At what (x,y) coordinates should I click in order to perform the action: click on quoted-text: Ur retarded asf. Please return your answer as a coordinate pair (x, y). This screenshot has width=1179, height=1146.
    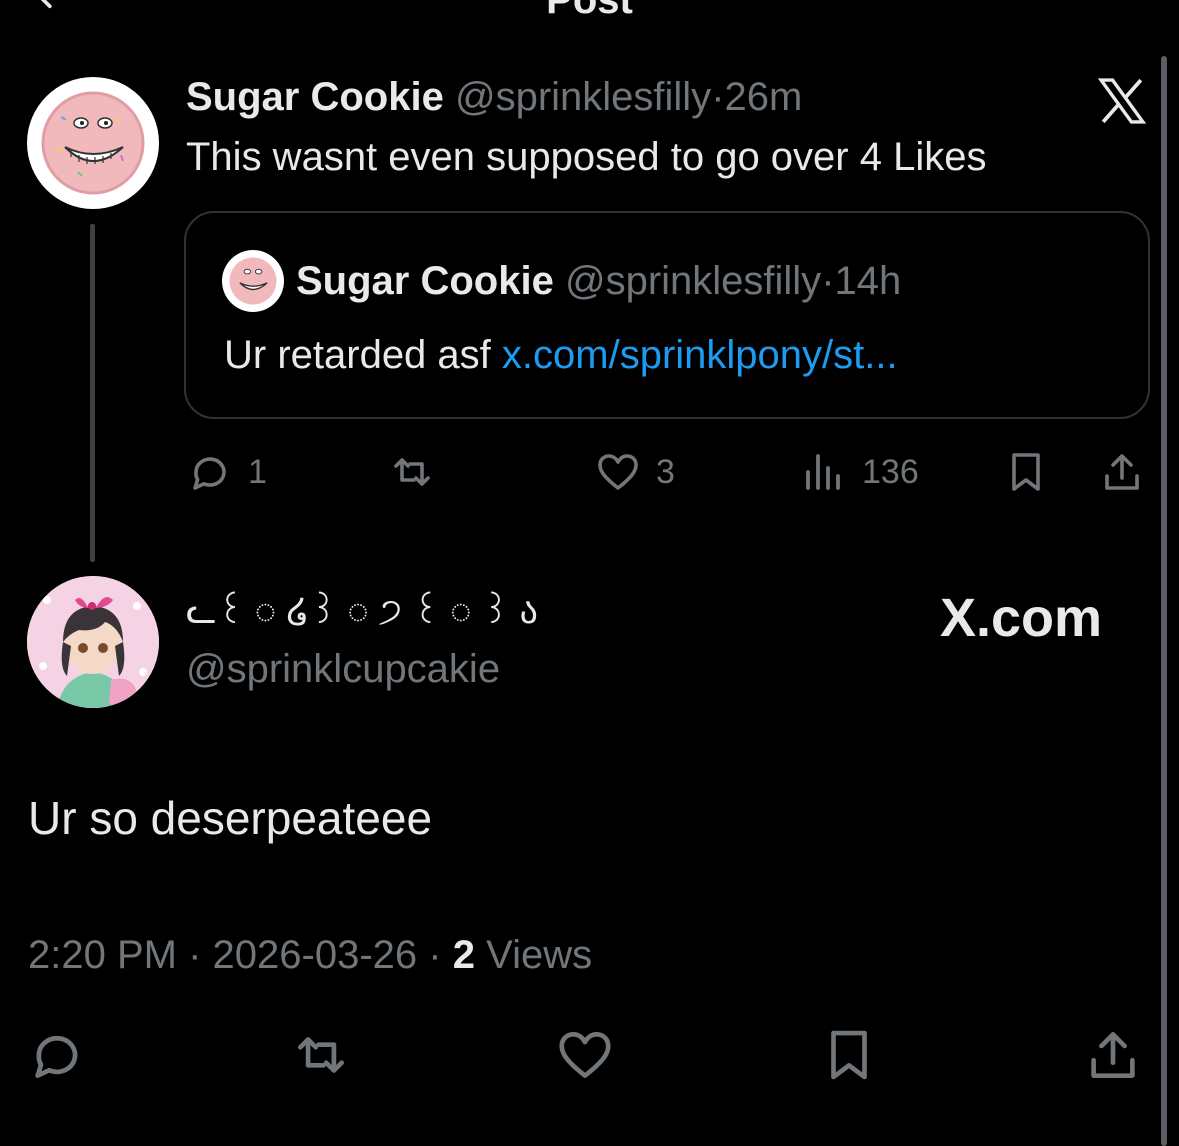
    Looking at the image, I should click on (357, 355).